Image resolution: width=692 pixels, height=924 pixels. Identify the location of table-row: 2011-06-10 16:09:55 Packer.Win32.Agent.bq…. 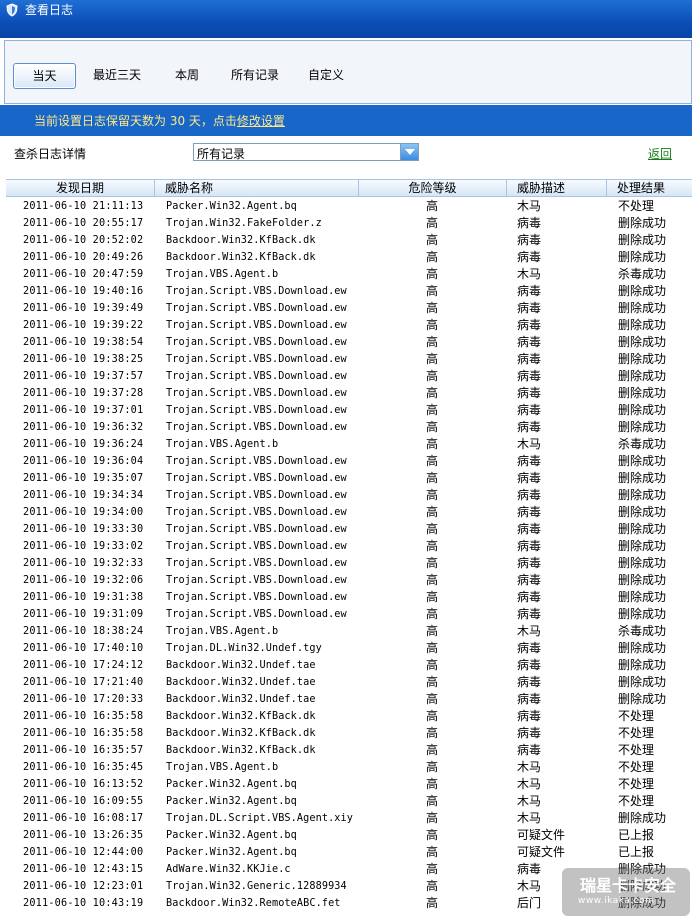
(349, 801).